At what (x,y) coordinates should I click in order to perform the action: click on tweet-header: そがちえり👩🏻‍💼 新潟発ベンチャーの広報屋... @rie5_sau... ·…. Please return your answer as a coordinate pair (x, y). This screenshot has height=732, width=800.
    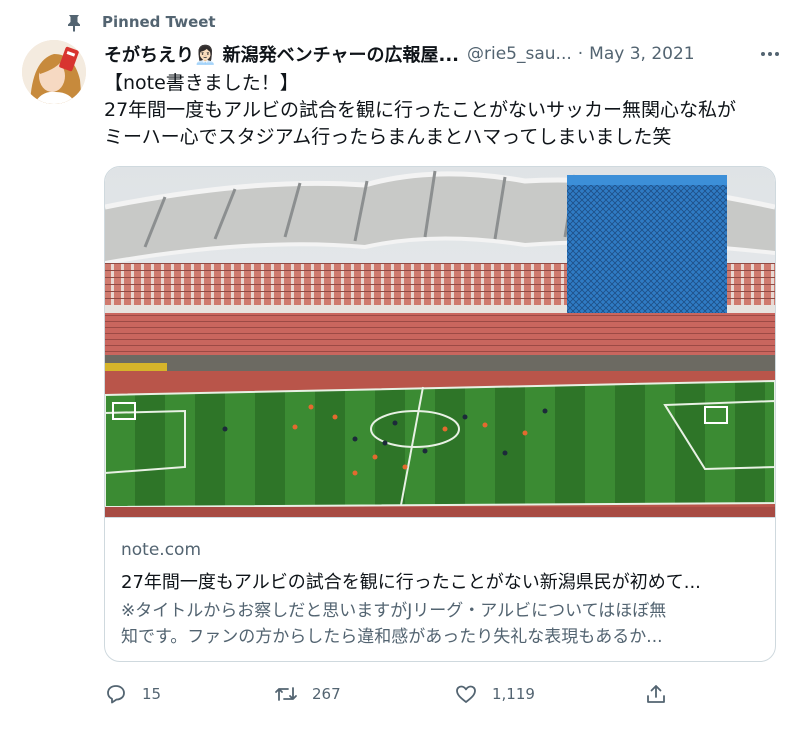
    Looking at the image, I should click on (442, 54).